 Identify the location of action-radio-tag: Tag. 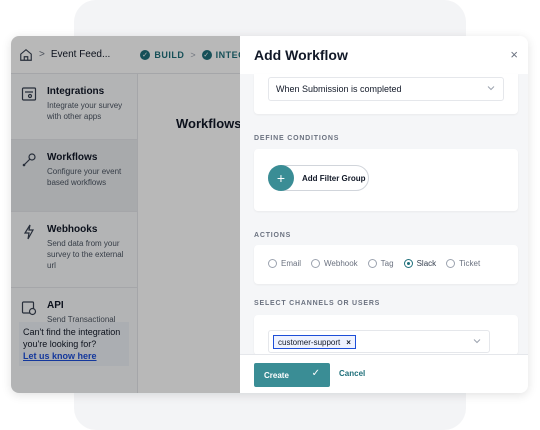
(380, 263).